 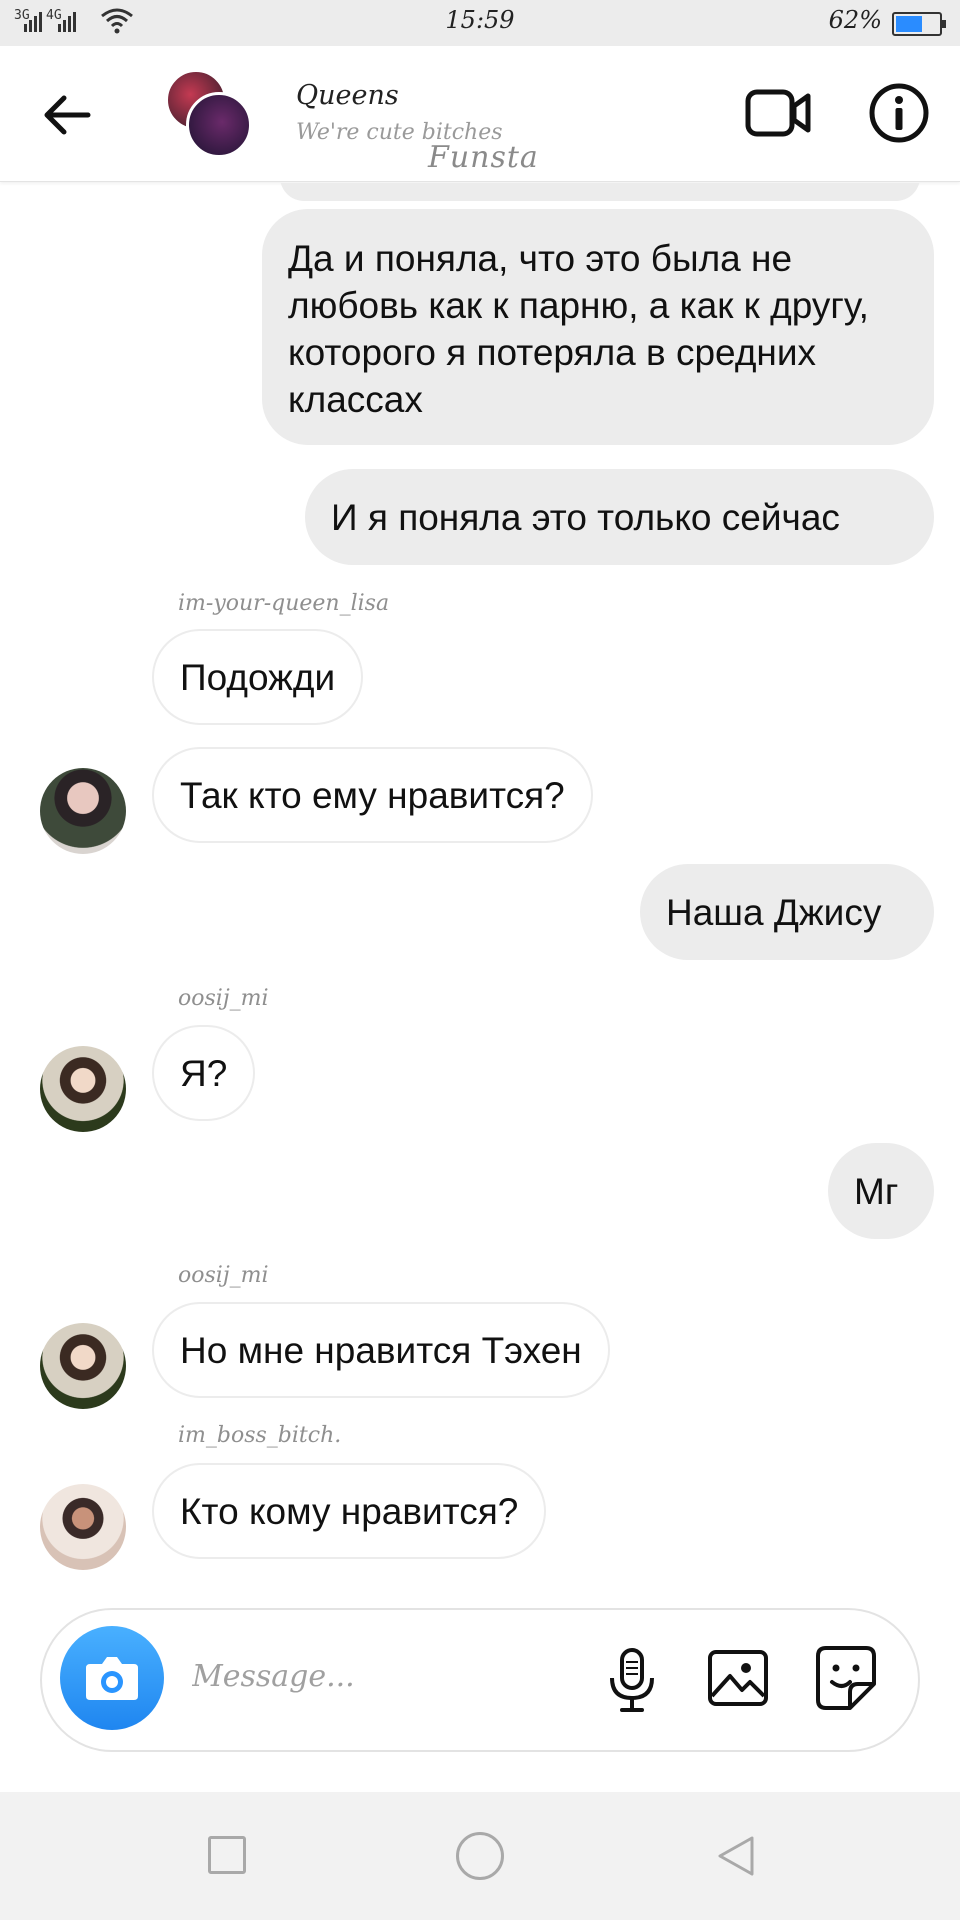 I want to click on message-bubble-incoming: Я?, so click(x=204, y=1073).